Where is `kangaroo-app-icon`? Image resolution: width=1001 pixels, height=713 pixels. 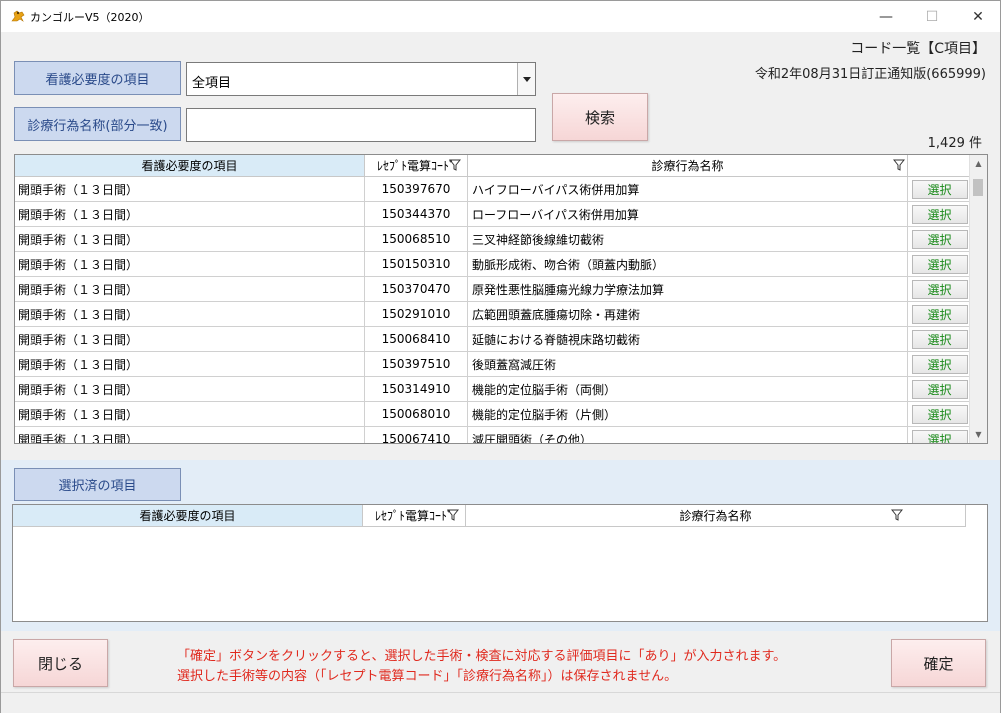 kangaroo-app-icon is located at coordinates (18, 16).